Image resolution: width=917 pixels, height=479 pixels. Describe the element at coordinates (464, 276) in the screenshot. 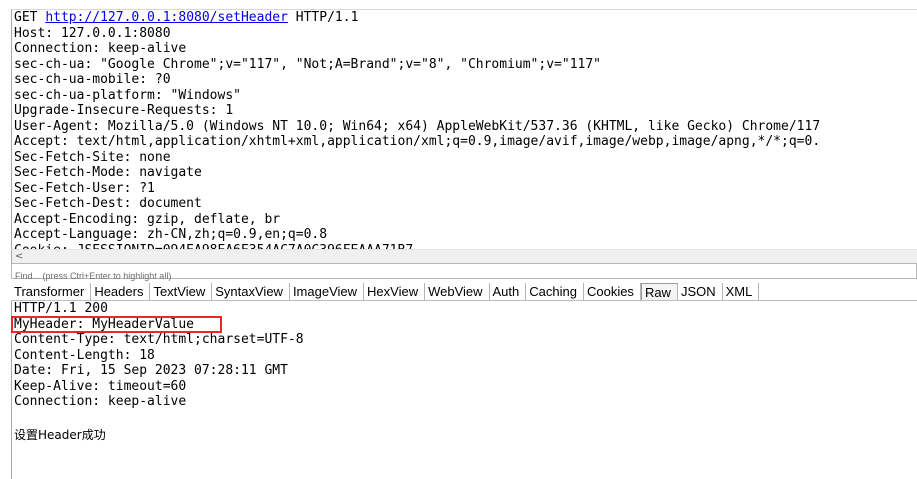

I see `find-input` at that location.